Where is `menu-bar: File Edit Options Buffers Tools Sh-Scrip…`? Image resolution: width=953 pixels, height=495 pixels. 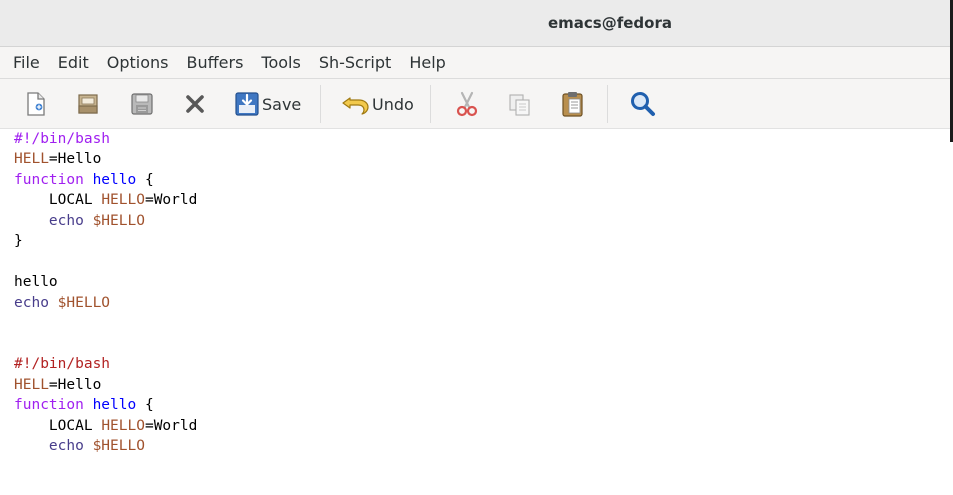
menu-bar: File Edit Options Buffers Tools Sh-Scrip… is located at coordinates (475, 63).